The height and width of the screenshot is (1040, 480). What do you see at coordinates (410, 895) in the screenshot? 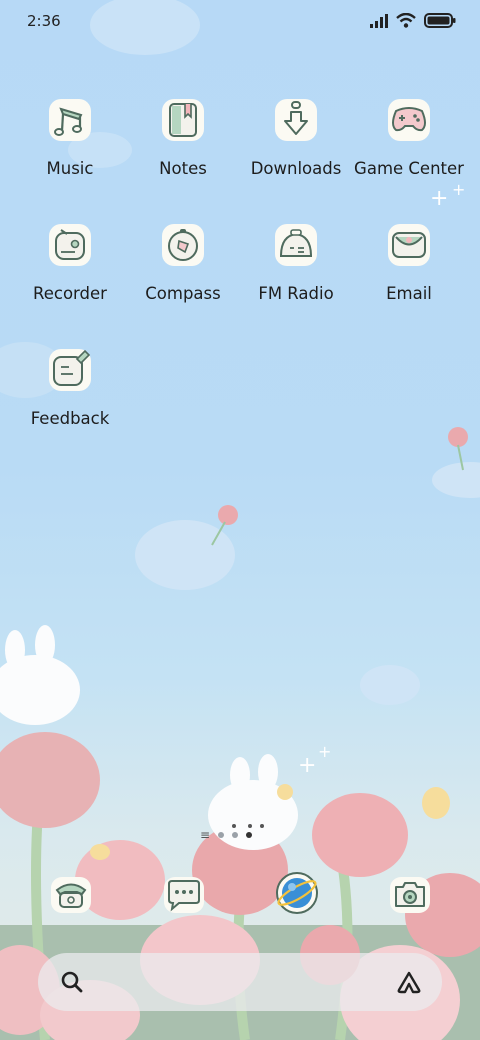
I see `camera-icon` at bounding box center [410, 895].